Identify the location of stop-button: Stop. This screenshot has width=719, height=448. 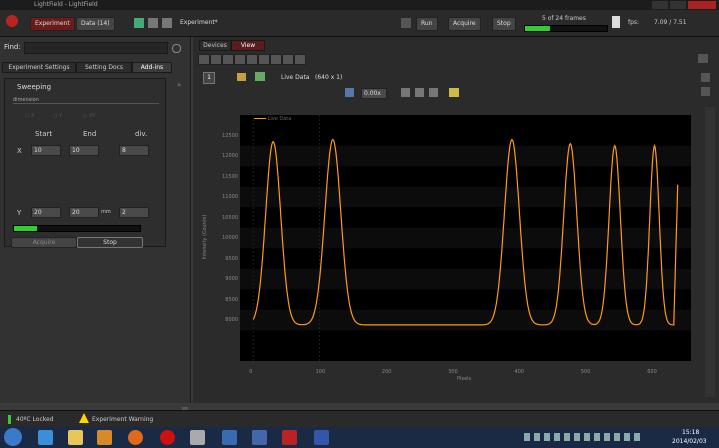
(504, 24).